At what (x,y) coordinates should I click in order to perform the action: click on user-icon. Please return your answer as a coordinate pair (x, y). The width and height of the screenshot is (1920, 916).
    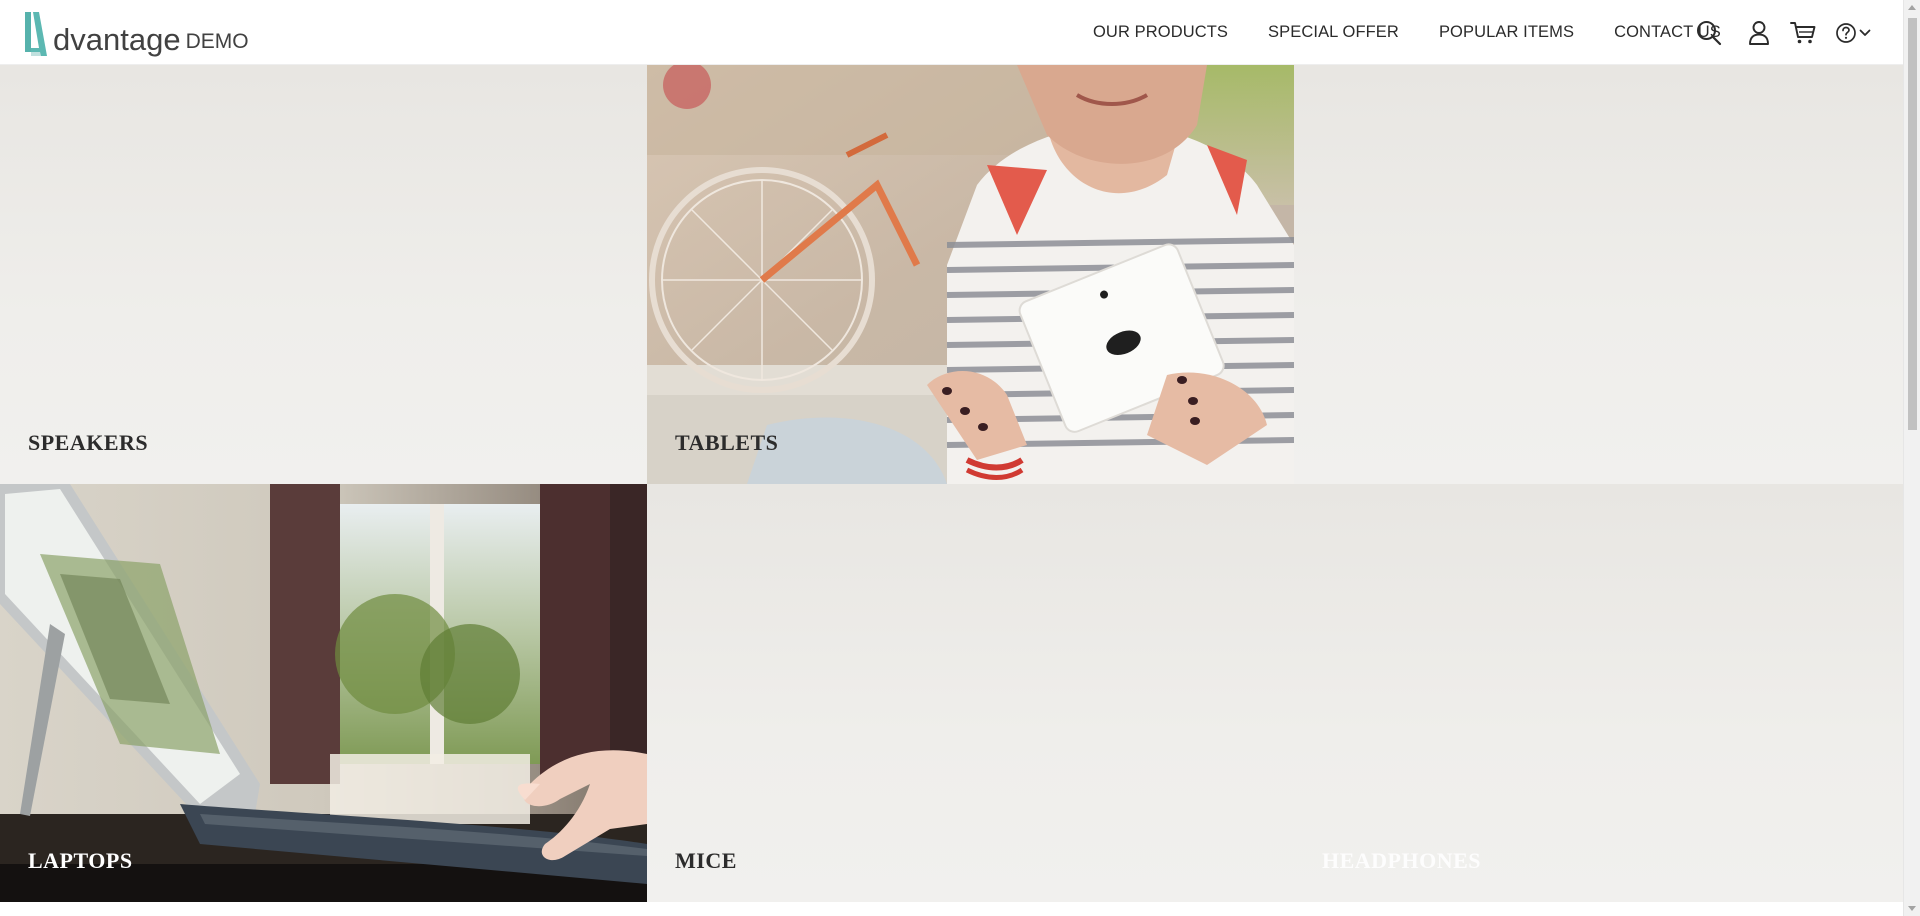
    Looking at the image, I should click on (1759, 32).